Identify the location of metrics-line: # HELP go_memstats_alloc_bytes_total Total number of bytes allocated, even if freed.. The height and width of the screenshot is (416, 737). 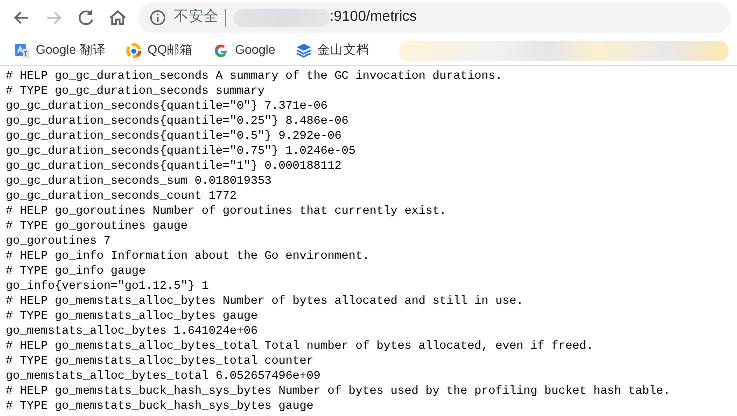
(300, 346).